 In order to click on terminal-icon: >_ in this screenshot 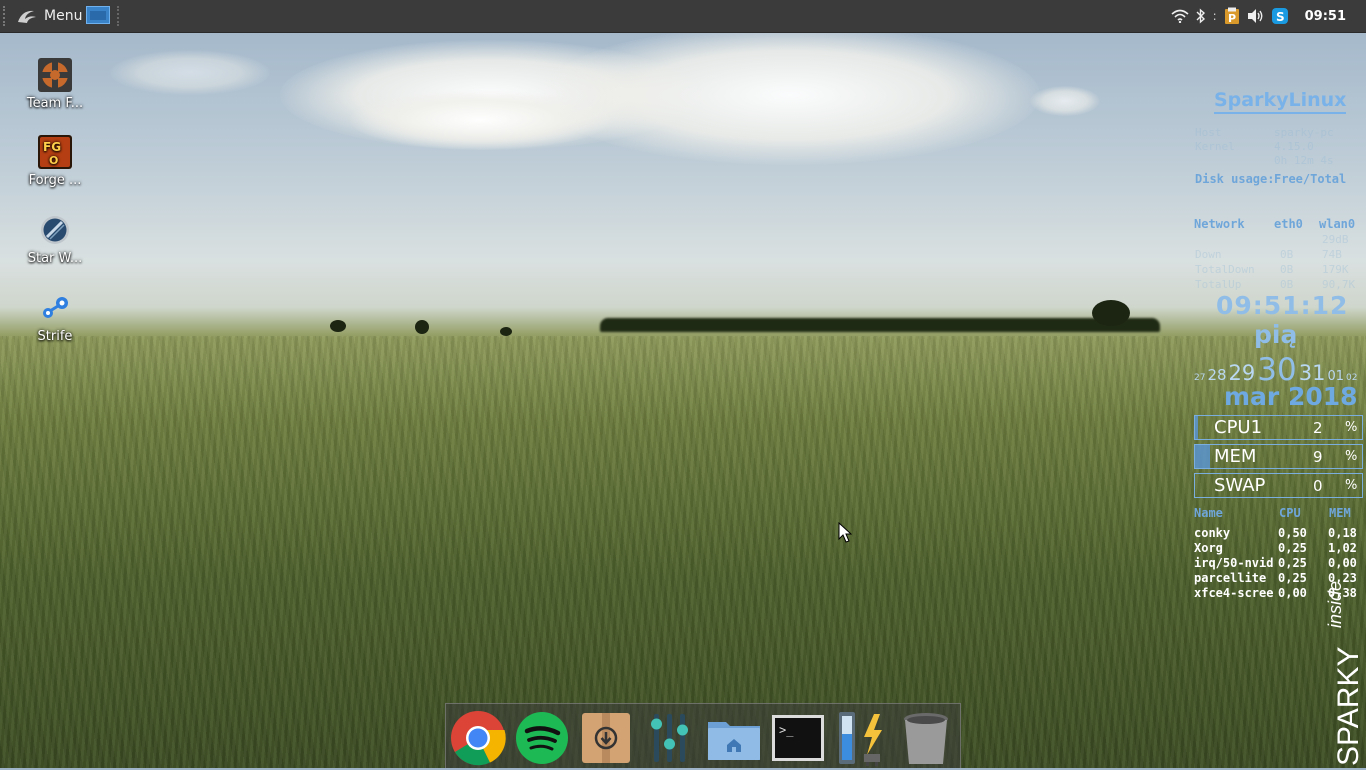, I will do `click(798, 738)`.